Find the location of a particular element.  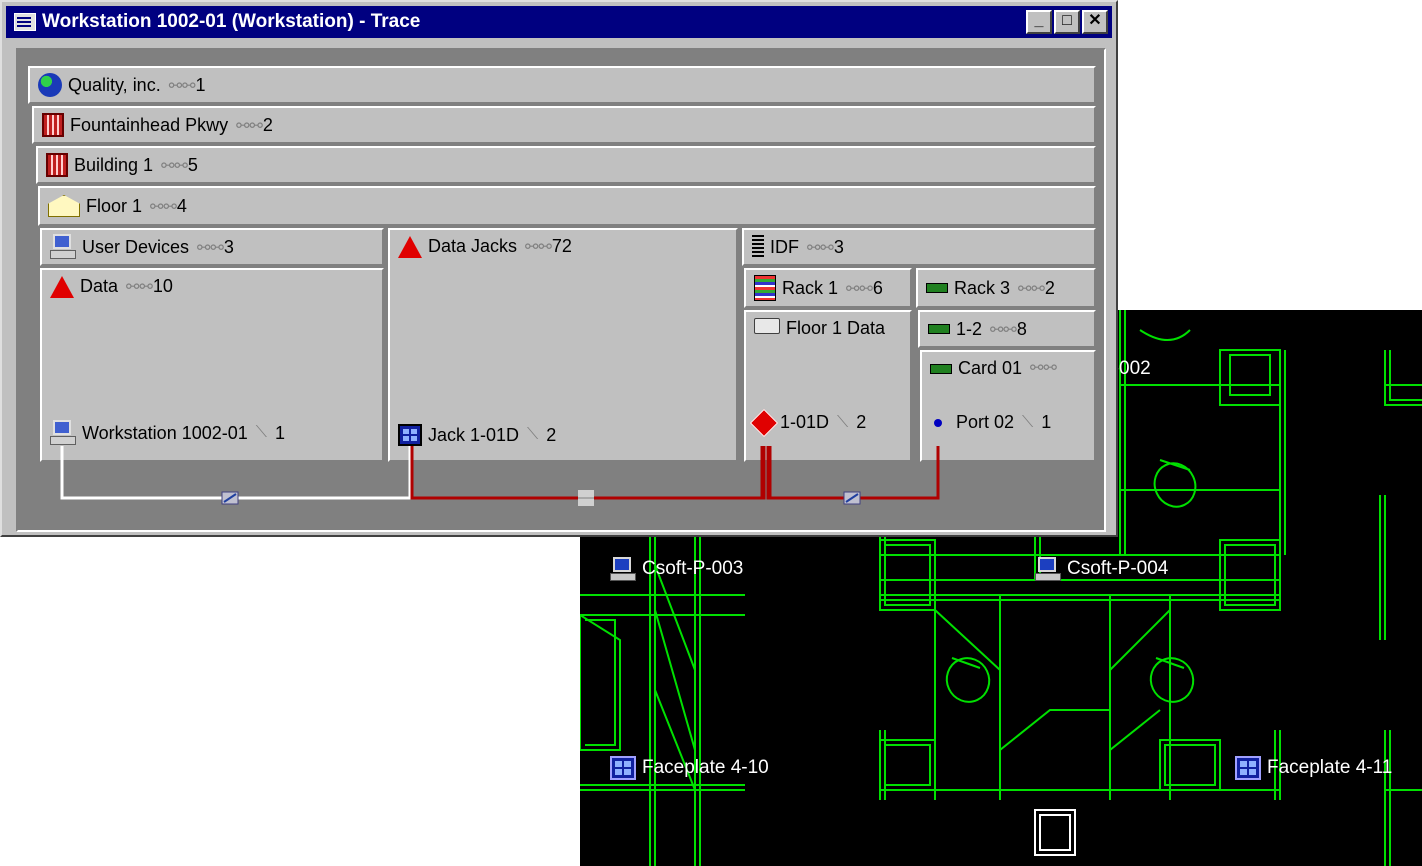

cad-label-text: Faceplate 4-10 is located at coordinates (705, 767).